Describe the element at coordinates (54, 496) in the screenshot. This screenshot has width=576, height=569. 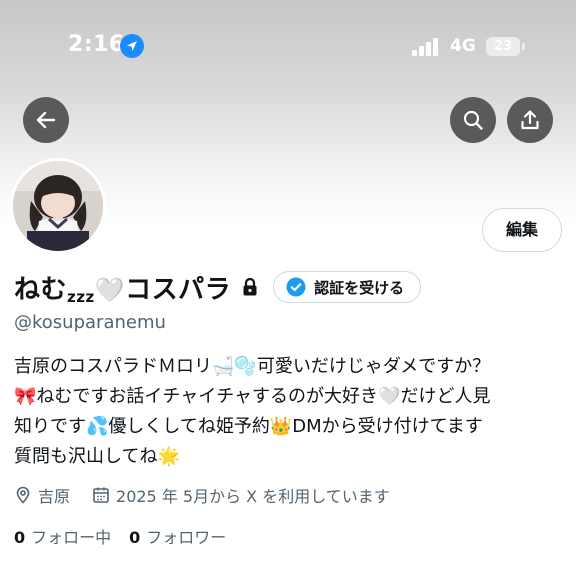
I see `profile-location: 吉原` at that location.